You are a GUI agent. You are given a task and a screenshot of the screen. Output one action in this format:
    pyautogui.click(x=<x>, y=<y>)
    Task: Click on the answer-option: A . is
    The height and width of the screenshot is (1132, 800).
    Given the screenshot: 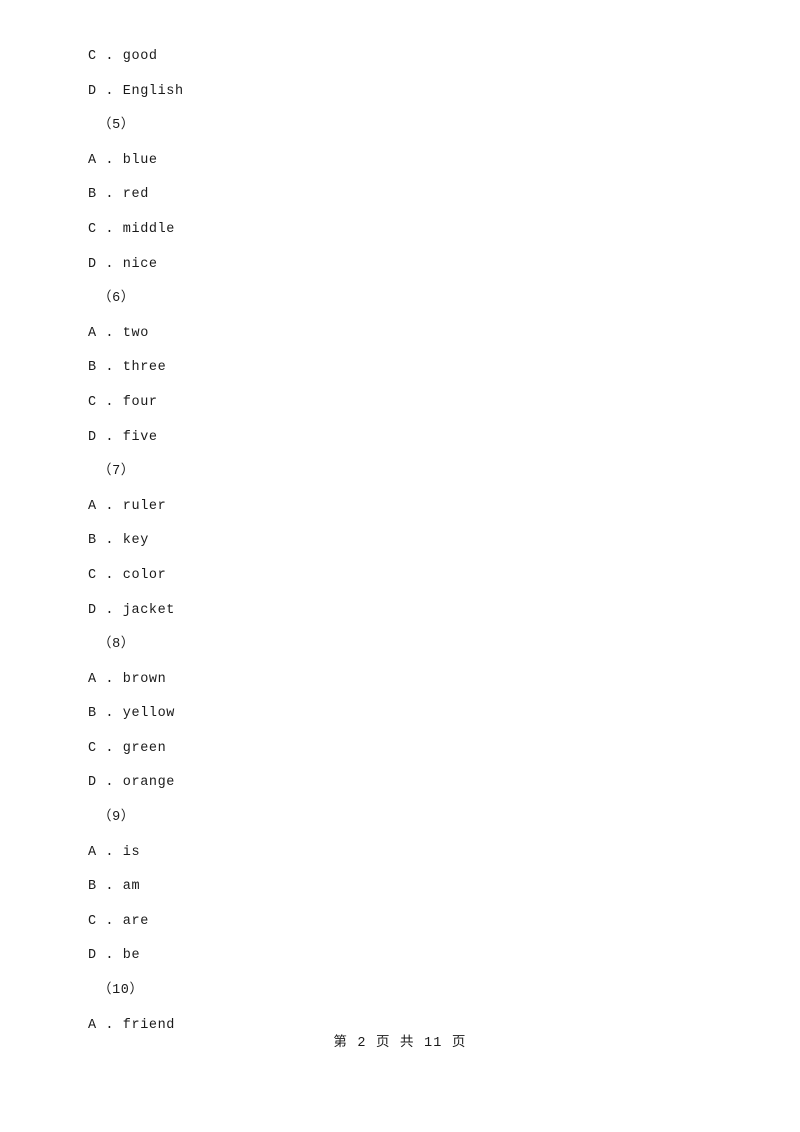 What is the action you would take?
    pyautogui.click(x=114, y=852)
    